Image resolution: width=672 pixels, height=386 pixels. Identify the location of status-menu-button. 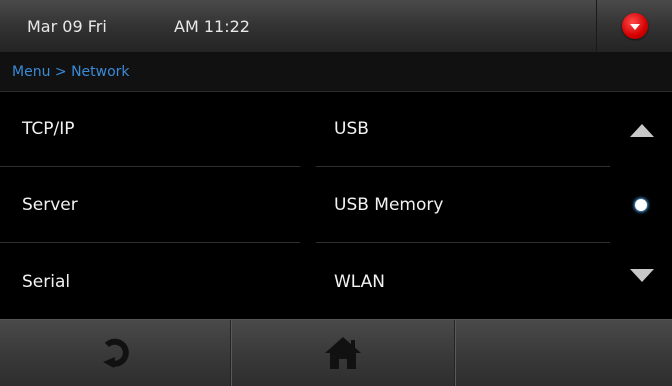
(634, 26).